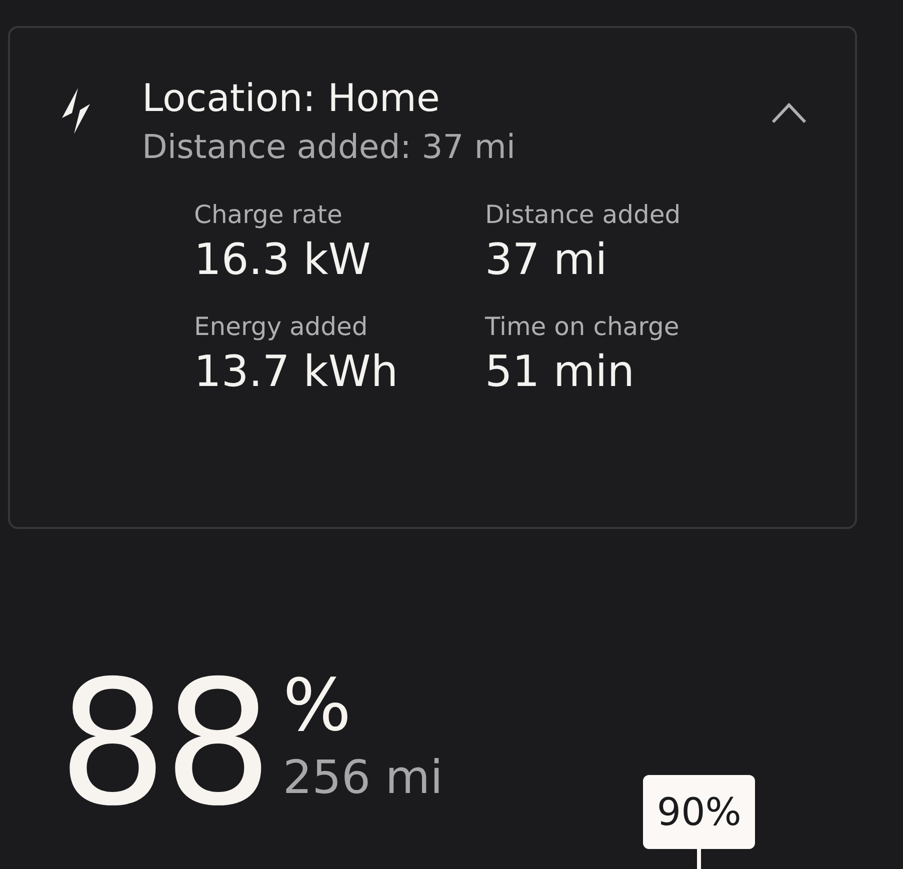 The height and width of the screenshot is (869, 903). What do you see at coordinates (283, 260) in the screenshot?
I see `stat-value: 16.3 kW` at bounding box center [283, 260].